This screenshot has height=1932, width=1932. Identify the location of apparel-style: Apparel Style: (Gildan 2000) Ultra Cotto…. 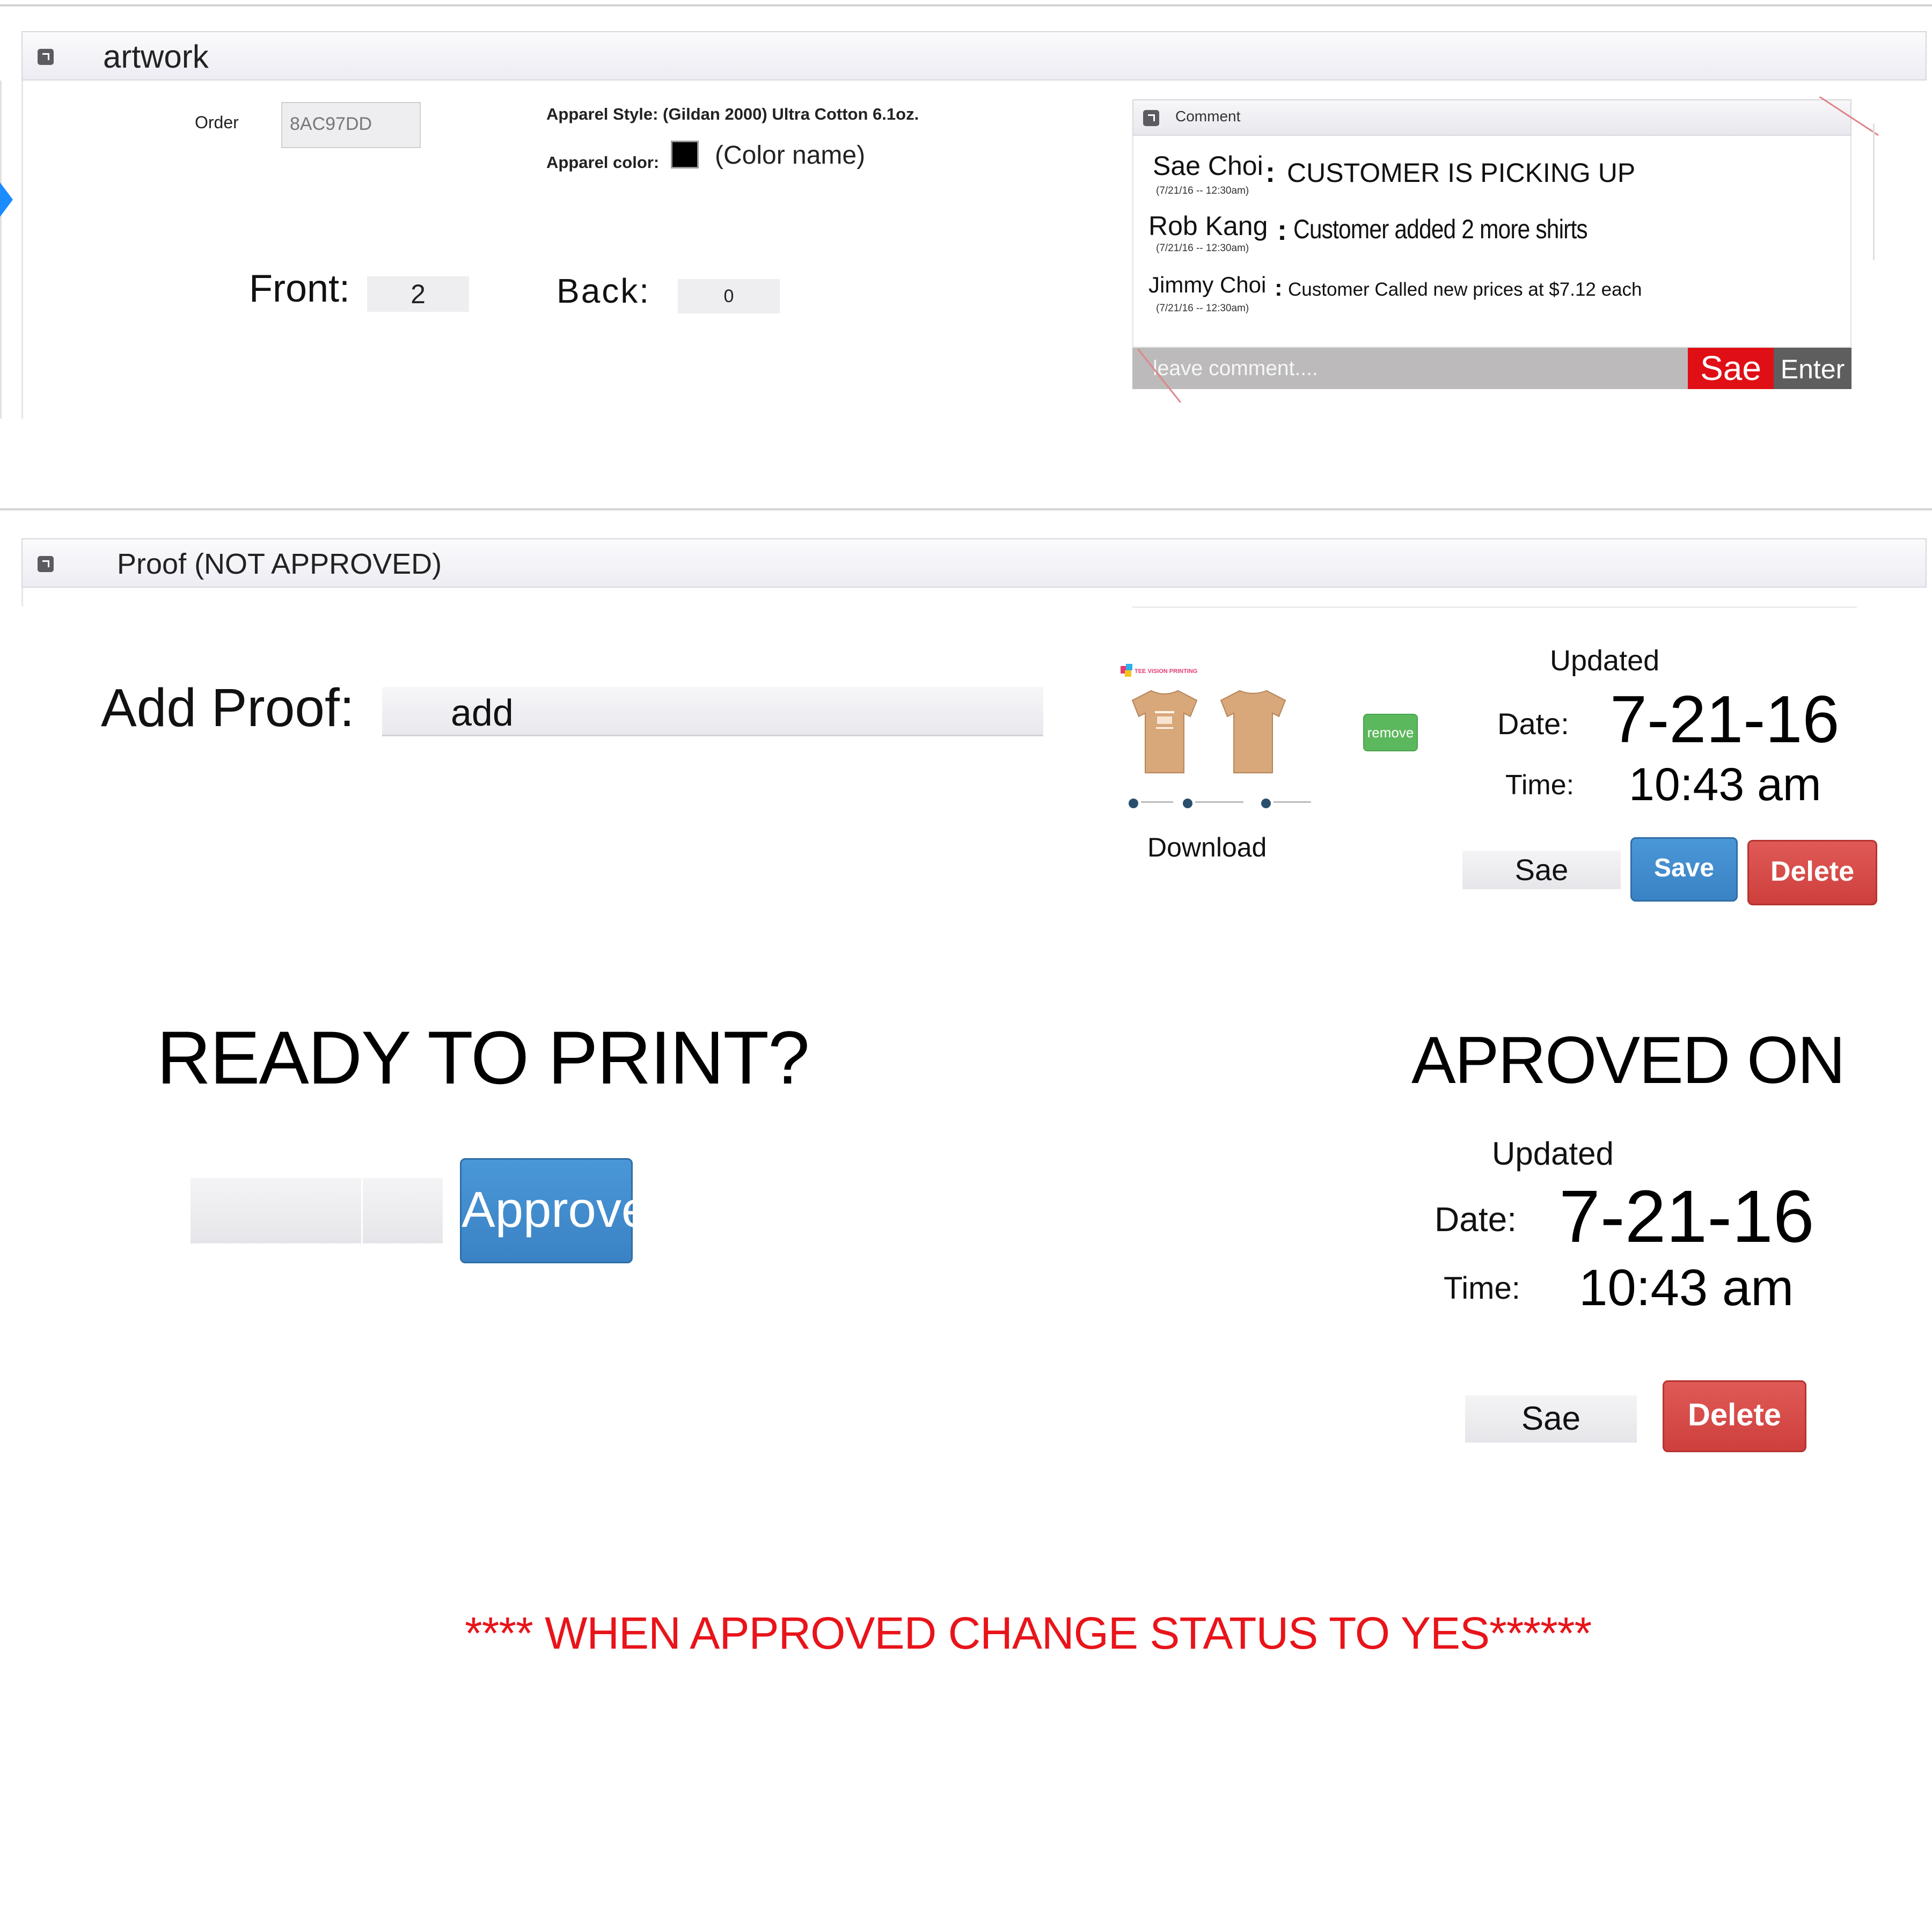
(732, 114).